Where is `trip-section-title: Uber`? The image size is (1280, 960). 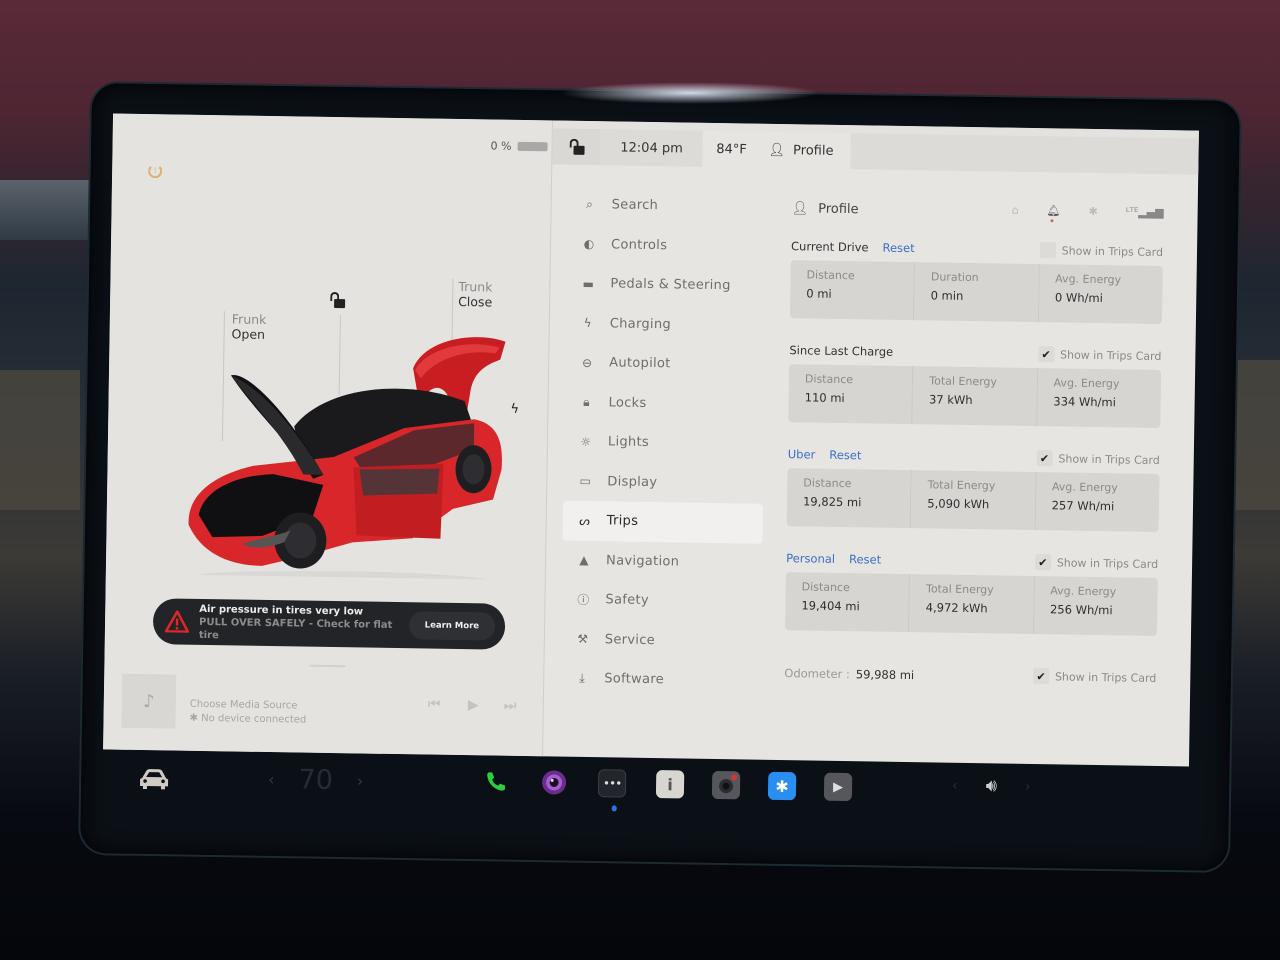
trip-section-title: Uber is located at coordinates (802, 454).